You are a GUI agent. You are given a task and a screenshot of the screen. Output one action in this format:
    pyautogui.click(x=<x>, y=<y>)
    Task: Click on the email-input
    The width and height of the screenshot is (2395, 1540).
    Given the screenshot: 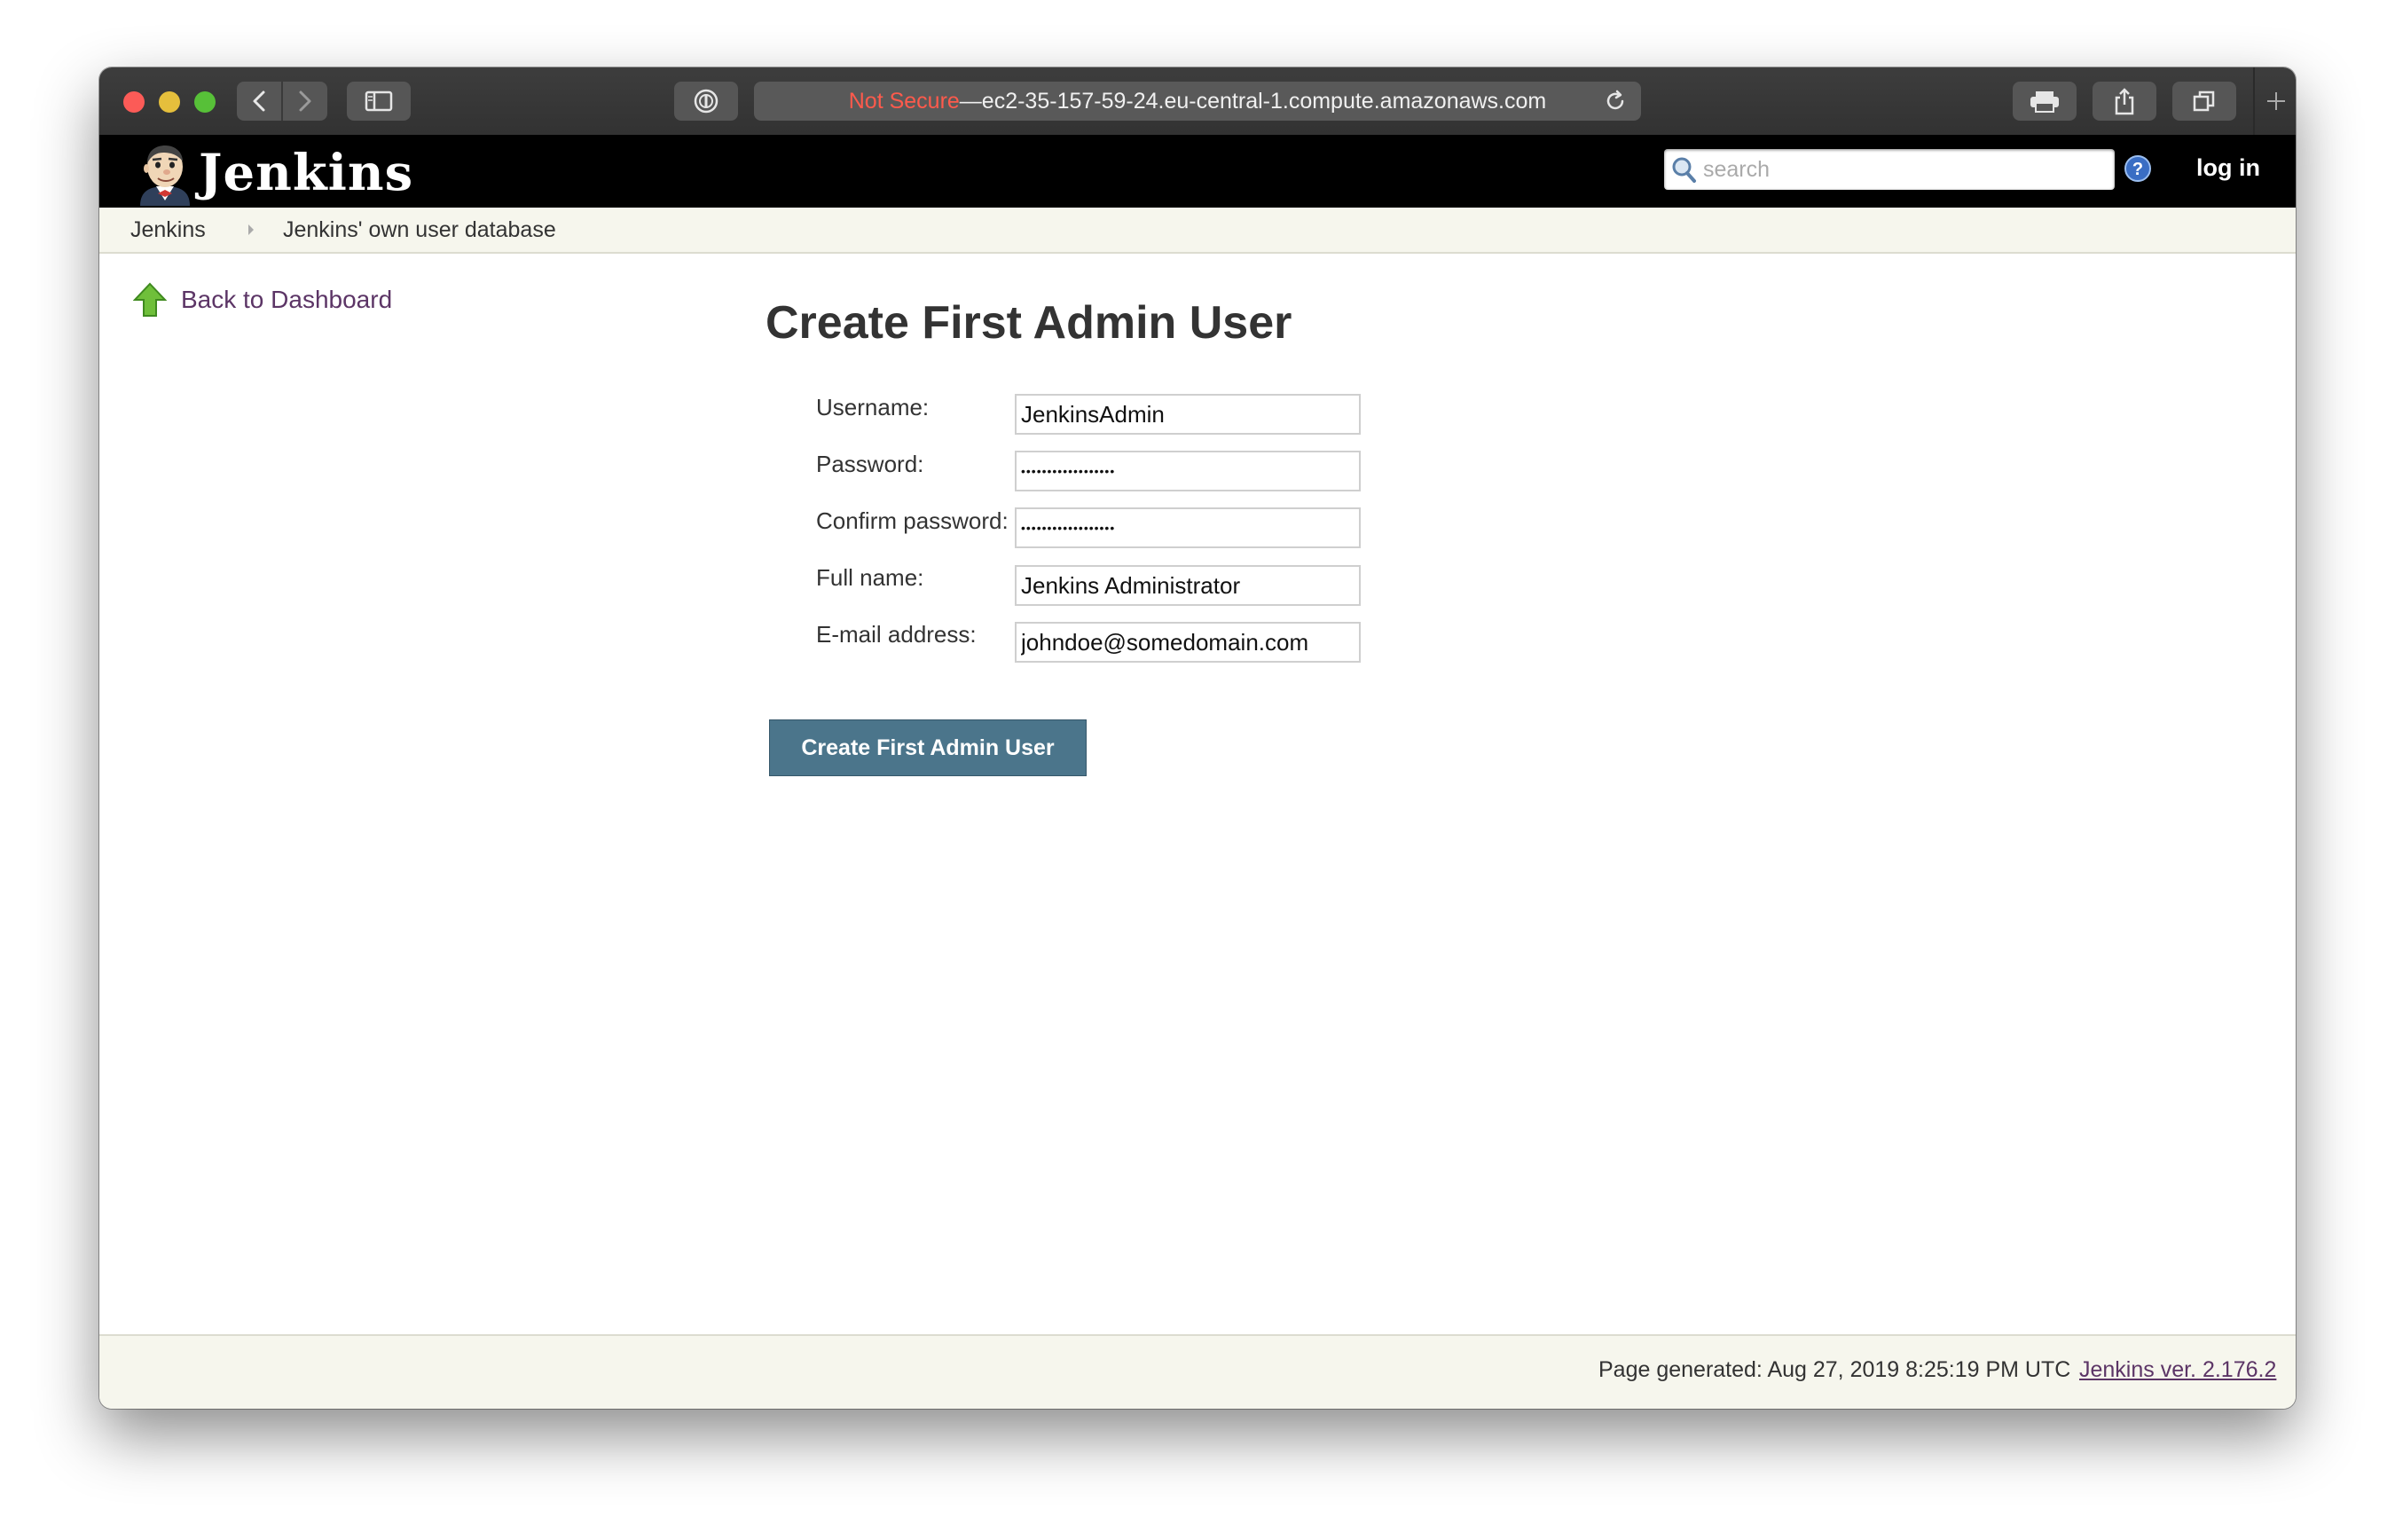 What is the action you would take?
    pyautogui.click(x=1188, y=642)
    